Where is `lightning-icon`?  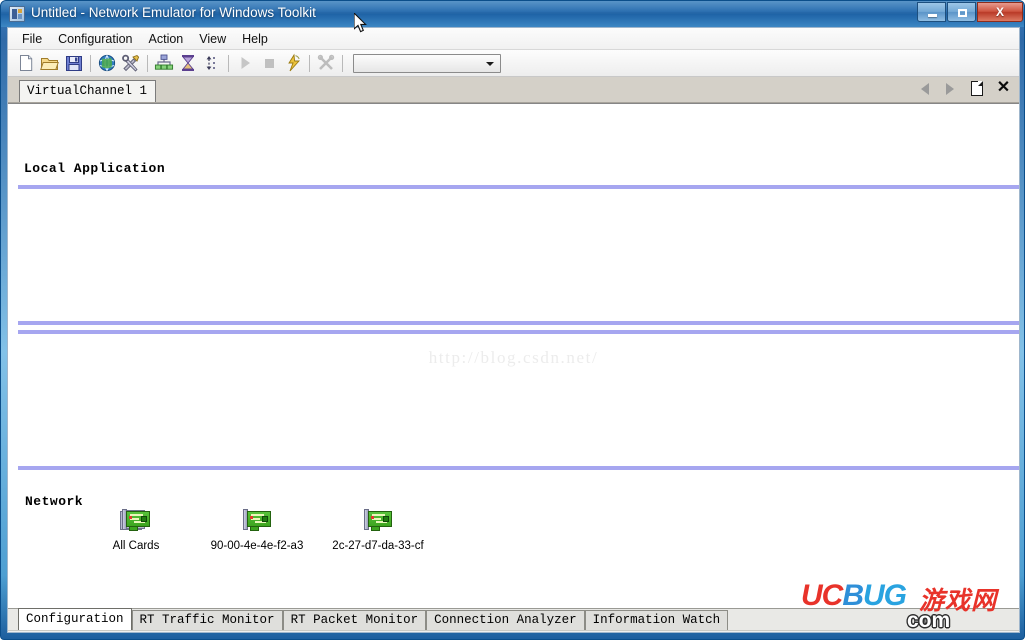
lightning-icon is located at coordinates (293, 63).